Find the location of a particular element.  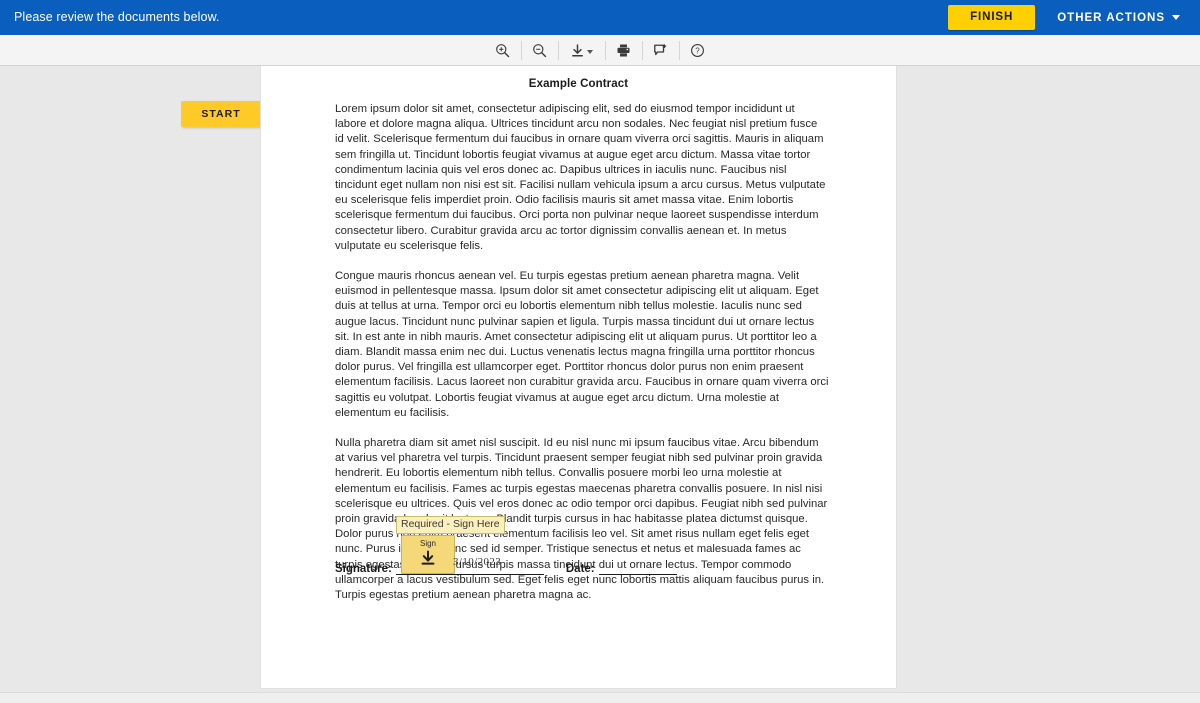

required-sign-here-tooltip: Required - Sign Here is located at coordinates (450, 525).